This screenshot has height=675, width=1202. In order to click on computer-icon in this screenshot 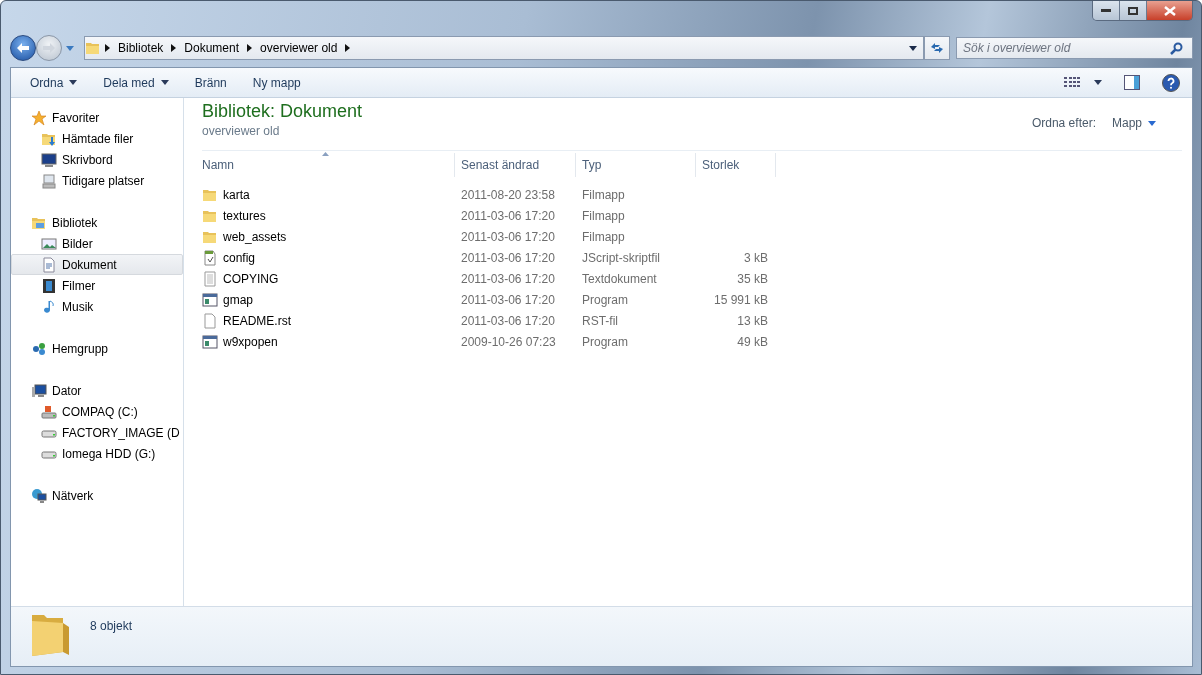, I will do `click(39, 390)`.